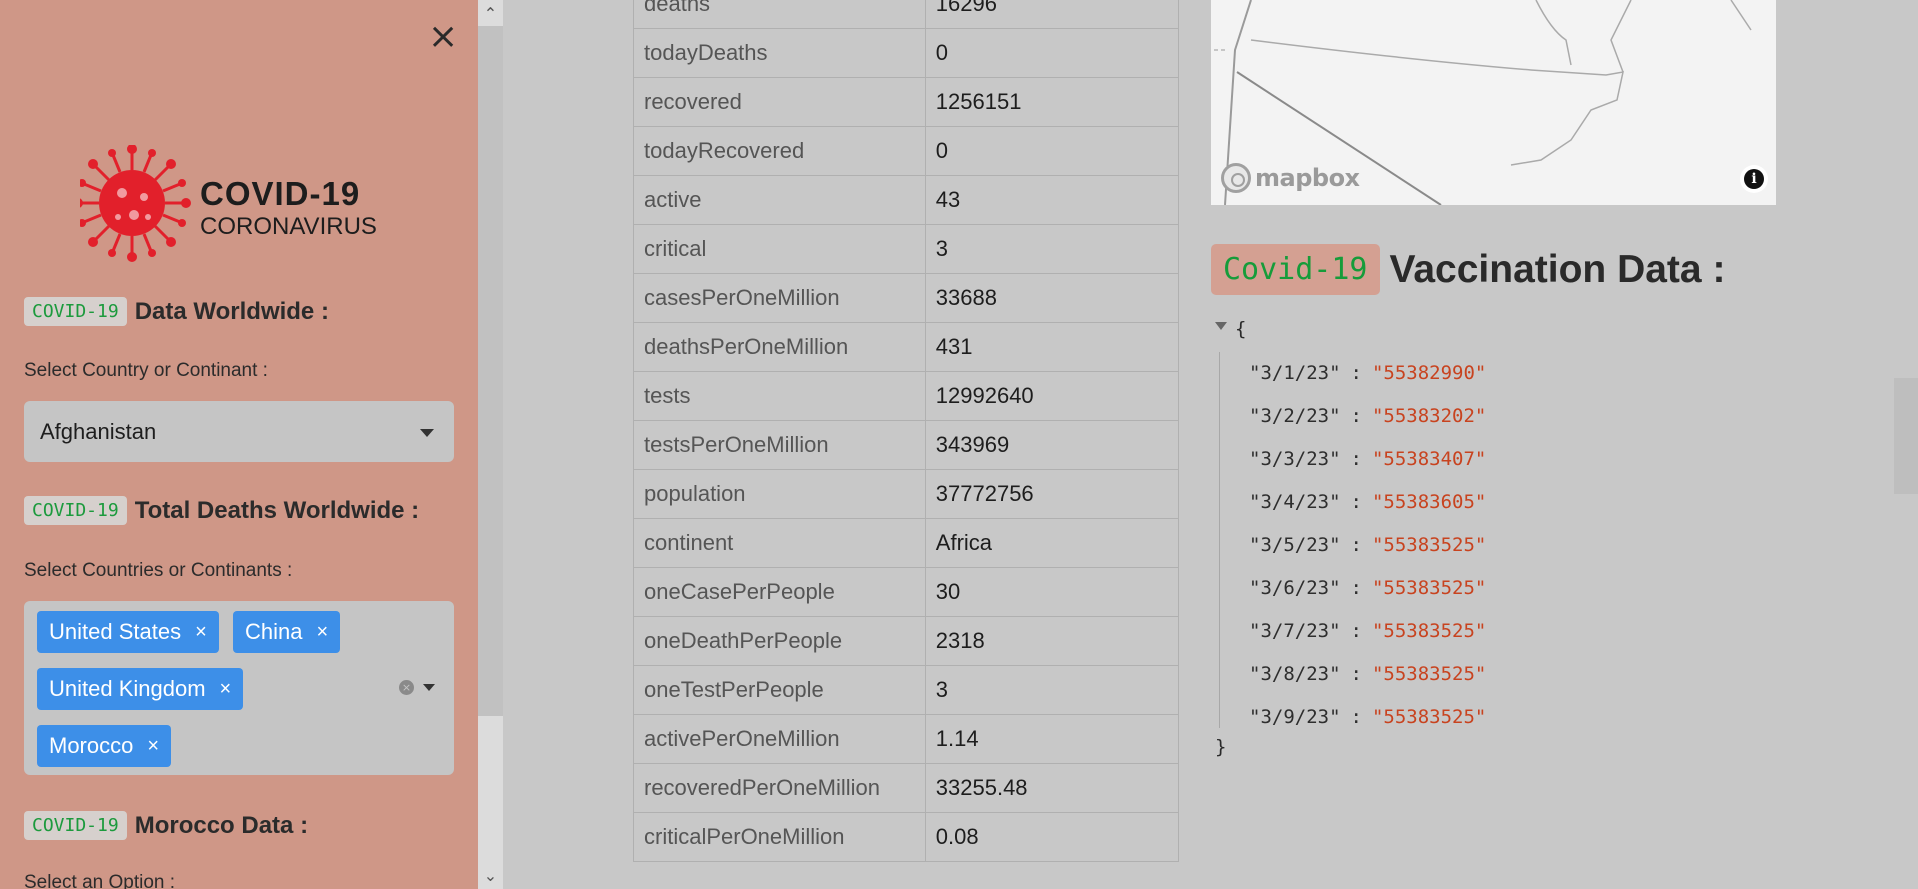 Image resolution: width=1918 pixels, height=889 pixels. What do you see at coordinates (779, 739) in the screenshot?
I see `row-key: activePerOneMillion` at bounding box center [779, 739].